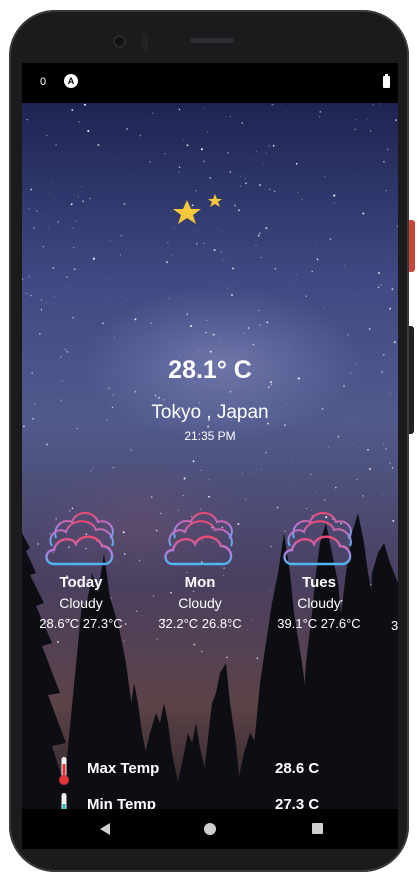 The height and width of the screenshot is (880, 418). What do you see at coordinates (200, 582) in the screenshot?
I see `forecast-day: Mon` at bounding box center [200, 582].